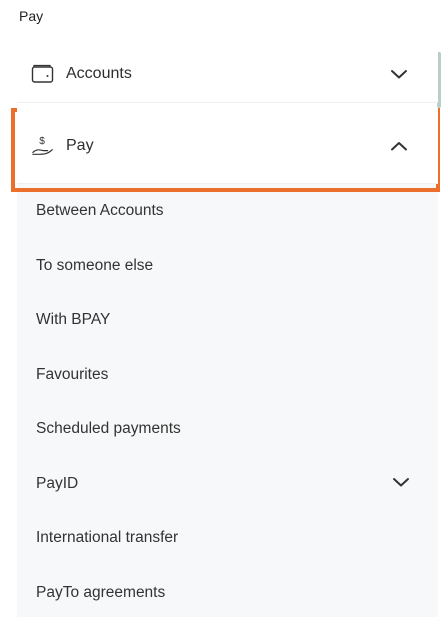  What do you see at coordinates (227, 211) in the screenshot?
I see `submenu-item-between-accounts: Between Accounts` at bounding box center [227, 211].